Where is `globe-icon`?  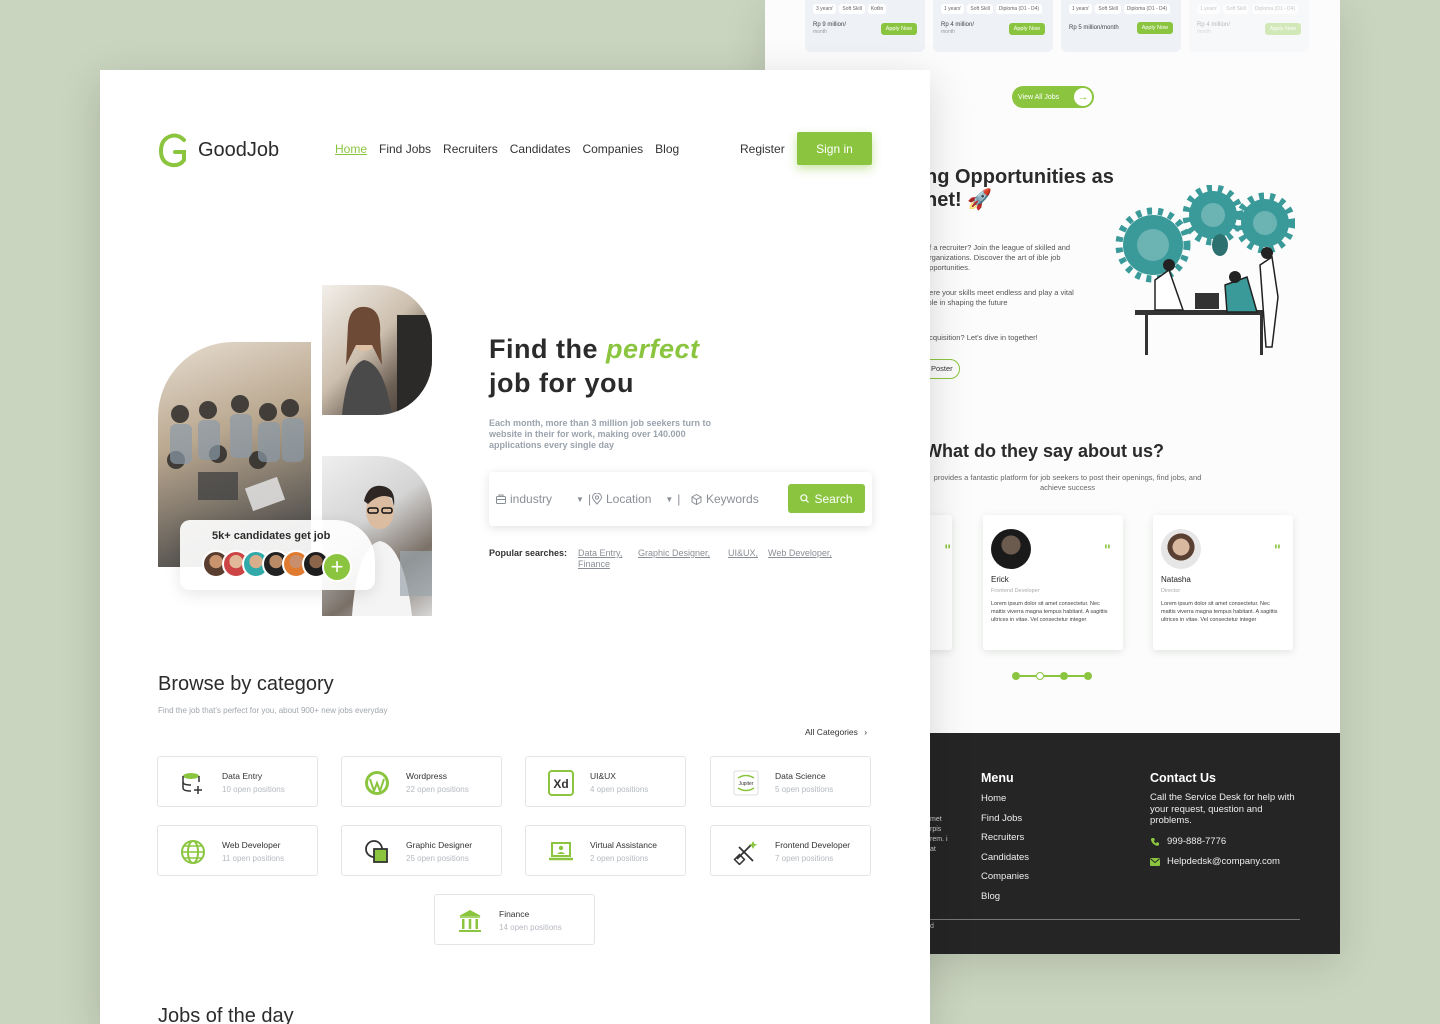 globe-icon is located at coordinates (193, 852).